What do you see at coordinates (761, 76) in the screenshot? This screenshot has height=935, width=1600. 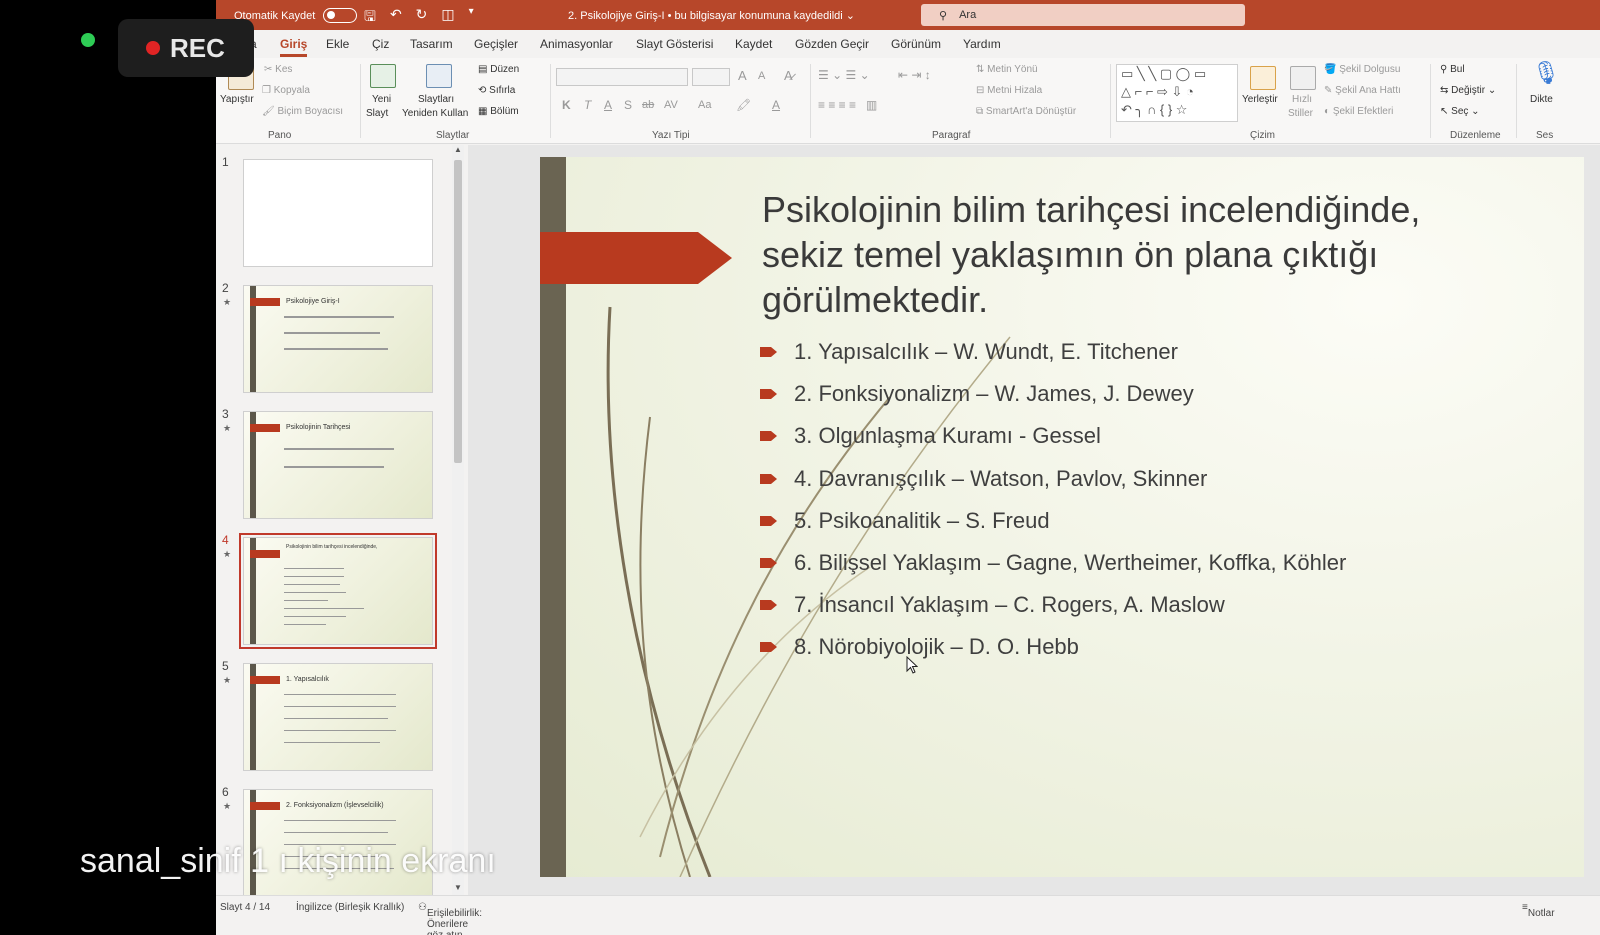 I see `shrink-font-button: A` at bounding box center [761, 76].